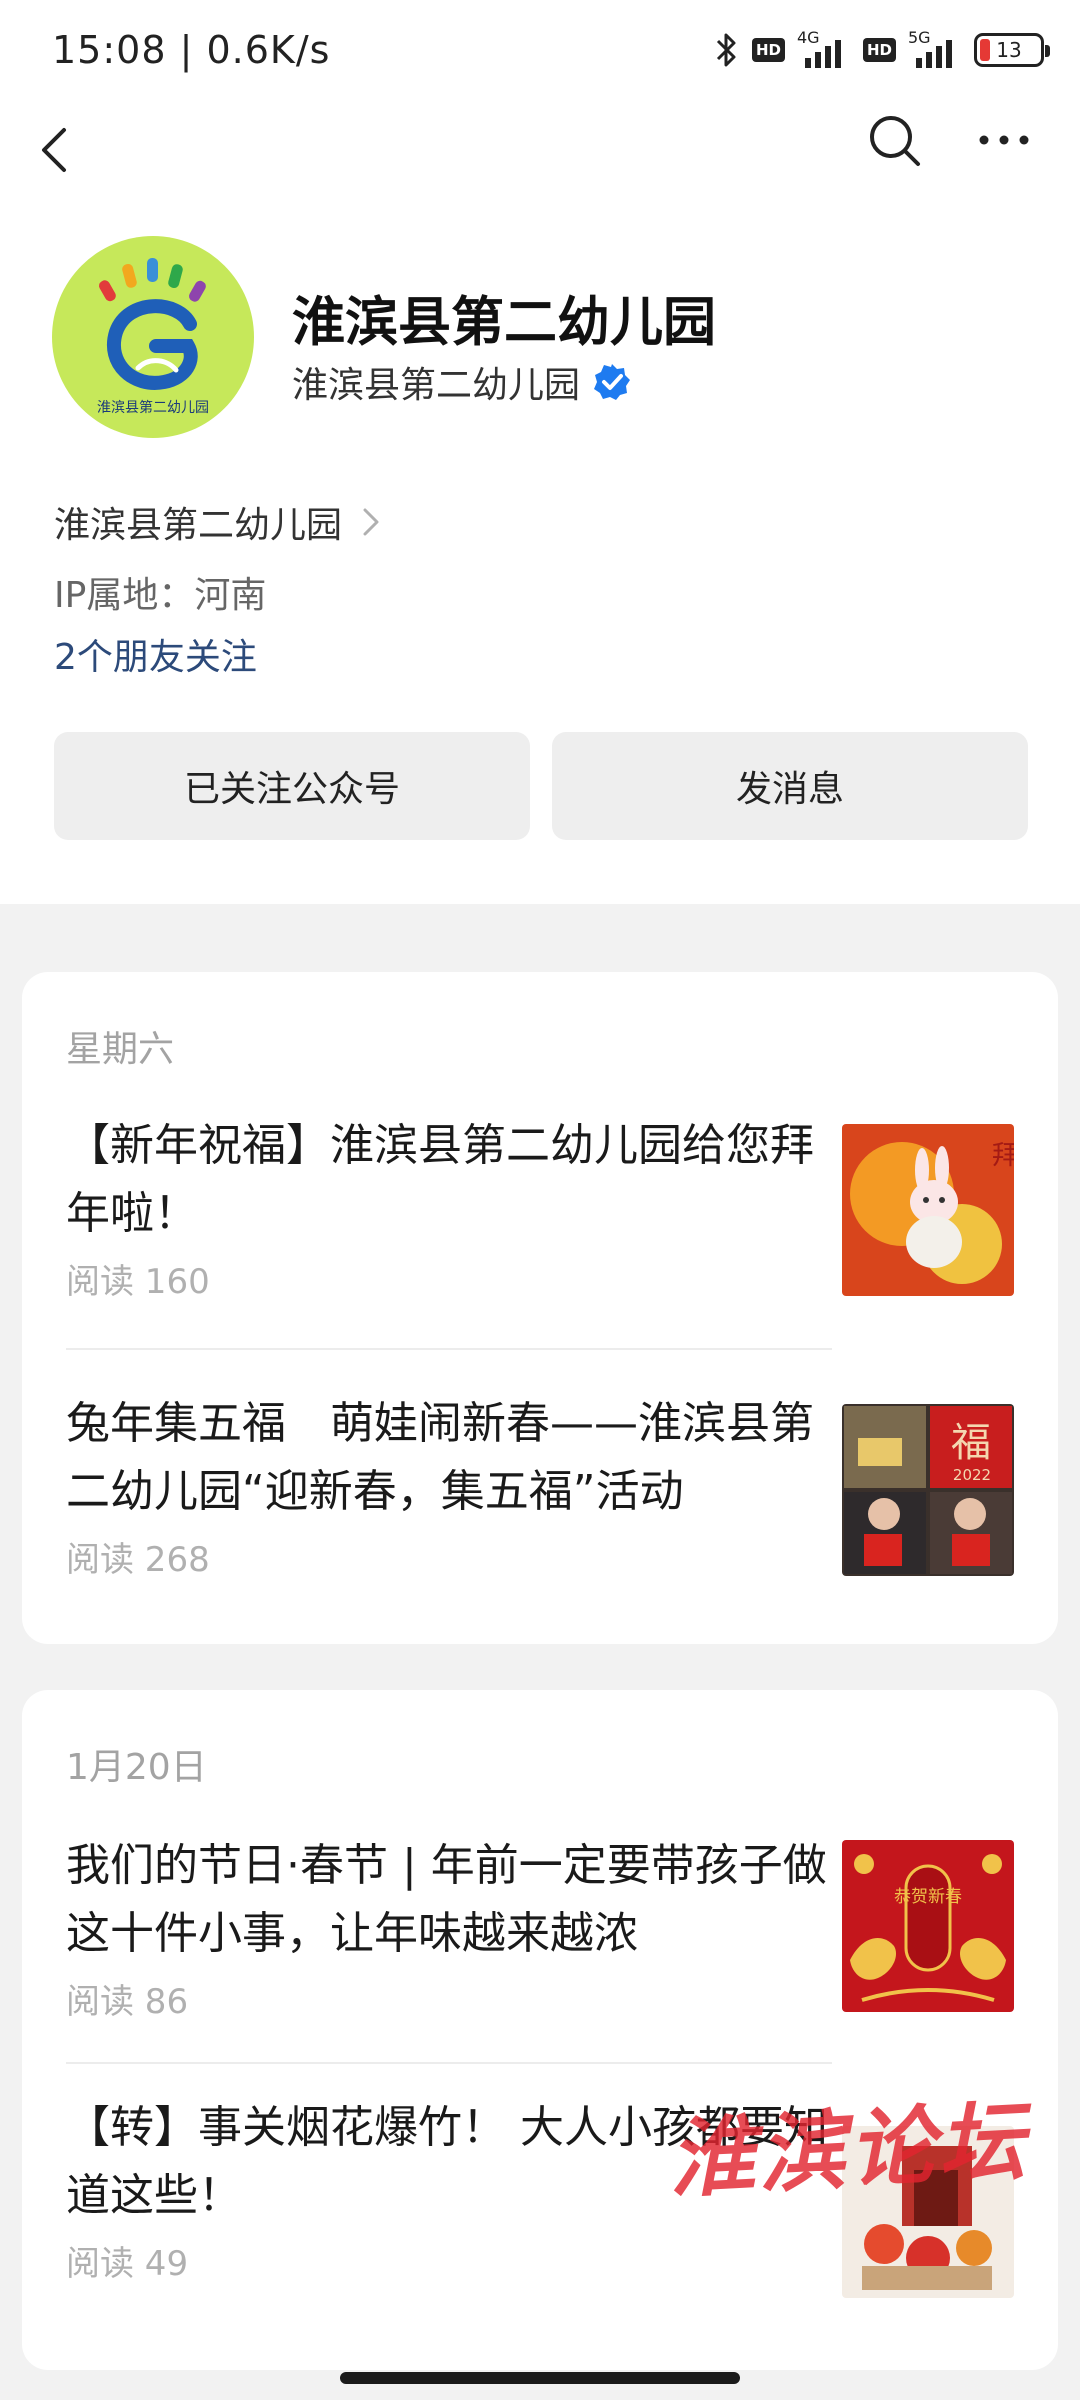  What do you see at coordinates (1003, 1156) in the screenshot?
I see `svg-text: 拜` at bounding box center [1003, 1156].